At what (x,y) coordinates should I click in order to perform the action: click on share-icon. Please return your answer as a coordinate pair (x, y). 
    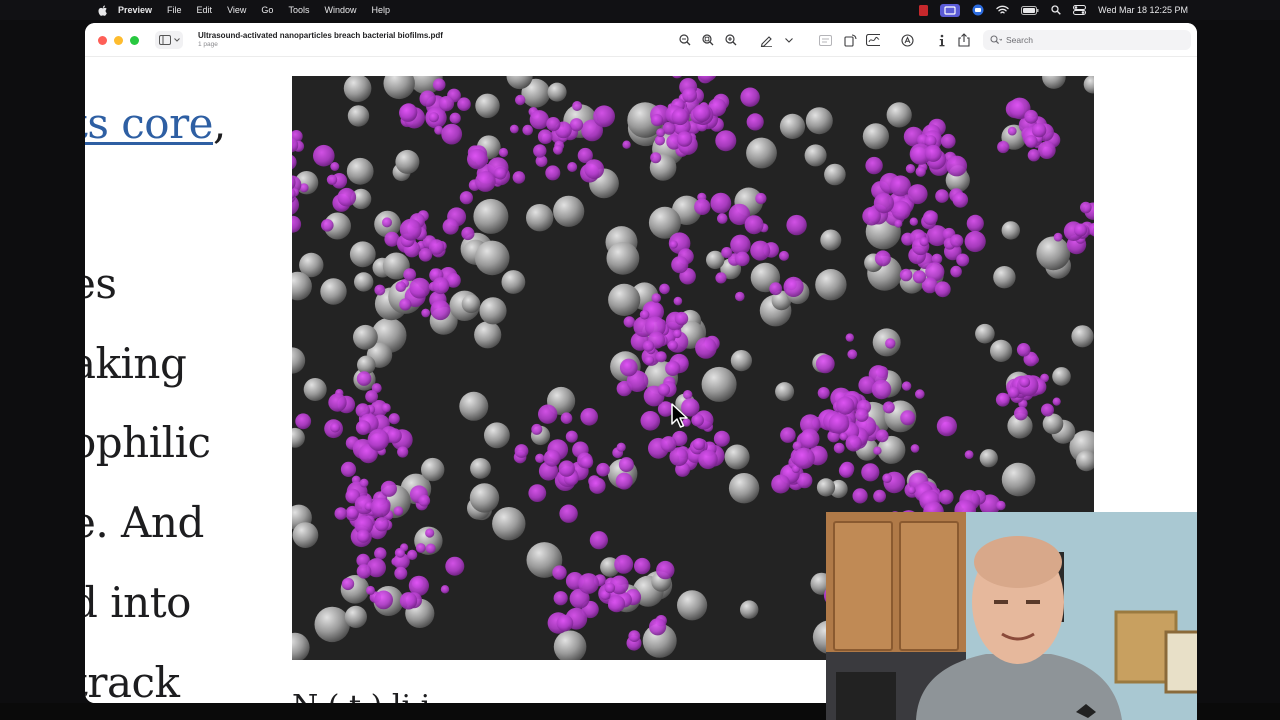
    Looking at the image, I should click on (964, 40).